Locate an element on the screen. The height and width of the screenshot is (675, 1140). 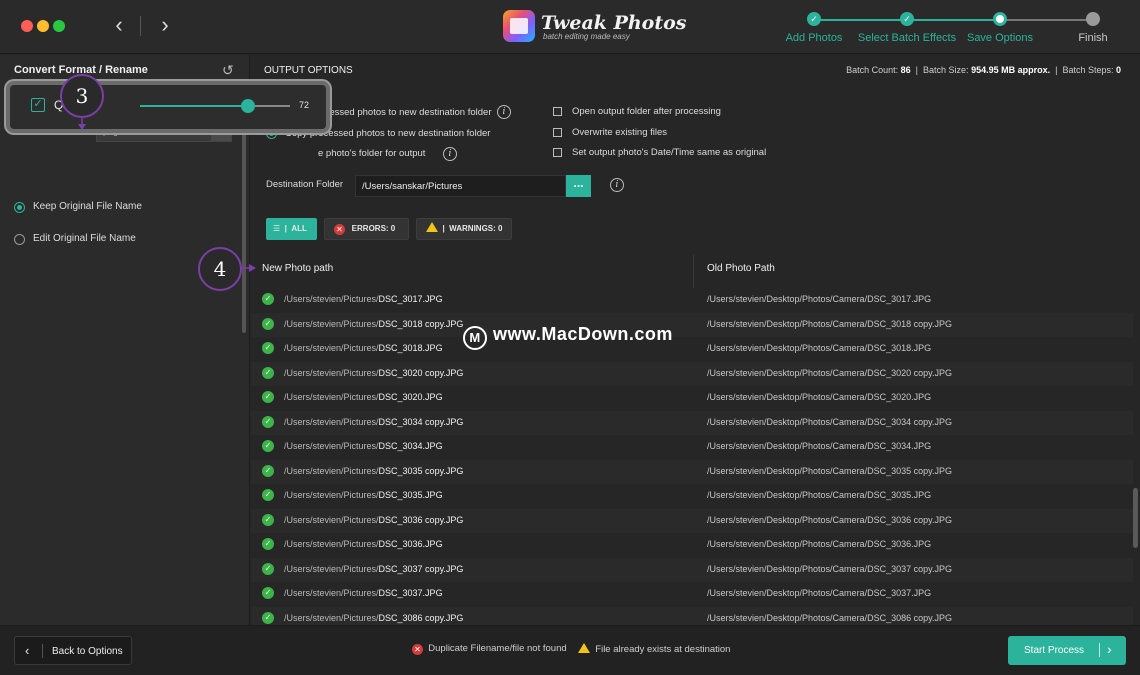
filter-all-label: ALL is located at coordinates (299, 228).